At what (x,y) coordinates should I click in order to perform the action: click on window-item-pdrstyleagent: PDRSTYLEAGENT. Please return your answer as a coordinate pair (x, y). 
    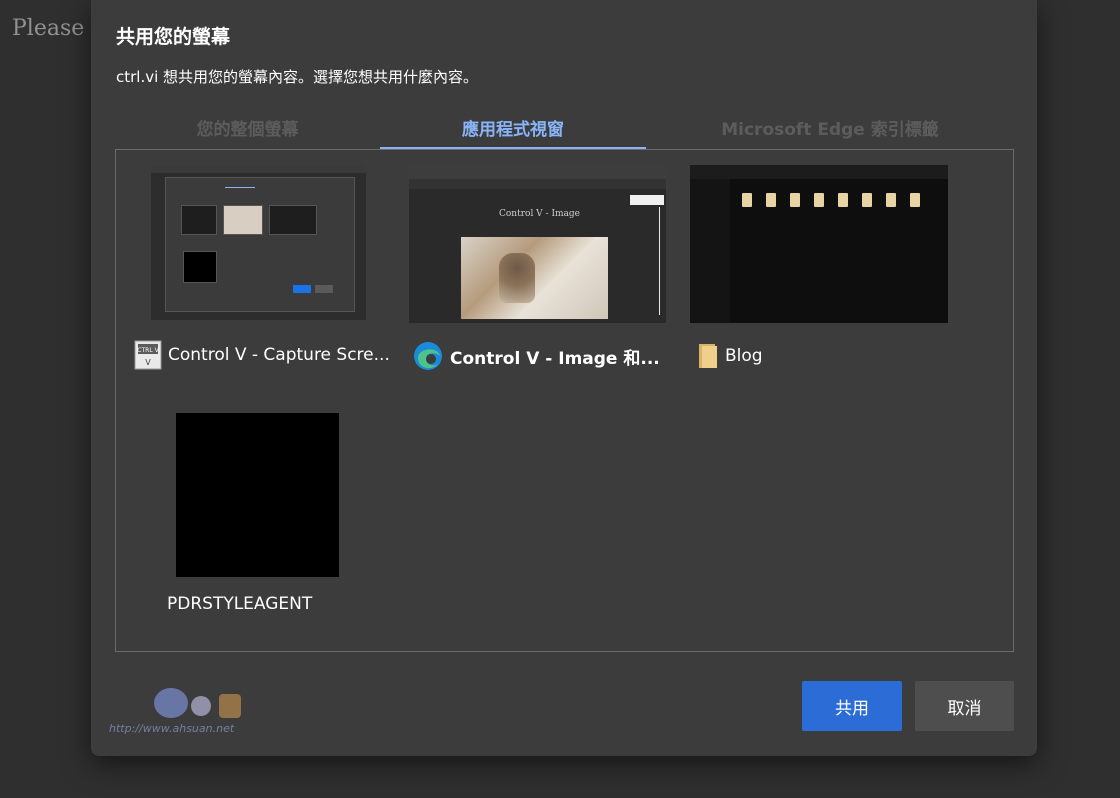
    Looking at the image, I should click on (256, 515).